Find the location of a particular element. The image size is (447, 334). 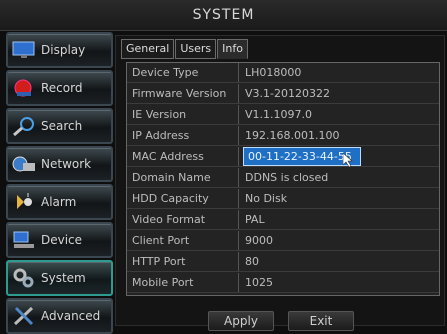

tab-bar: General Users Info is located at coordinates (185, 49).